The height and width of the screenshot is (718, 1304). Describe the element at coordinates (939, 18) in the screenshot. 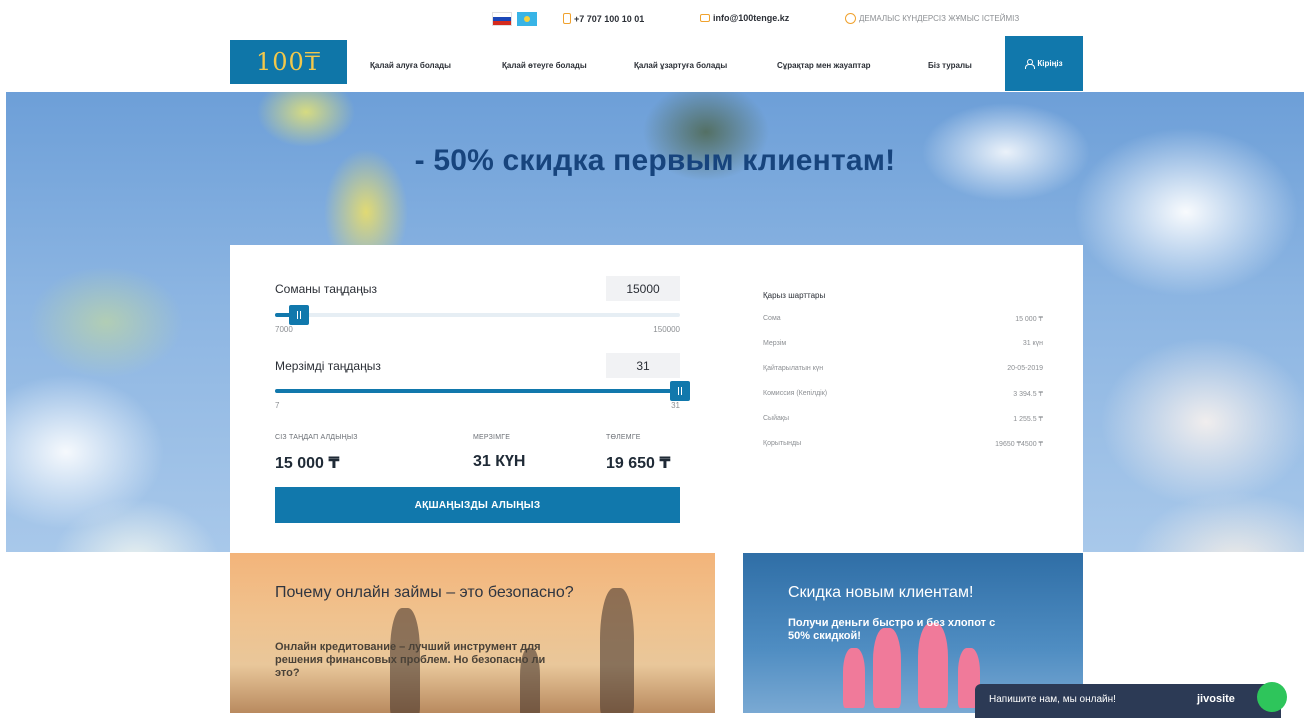

I see `working-hours-text: ДЕМАЛЫС КҮНДЕРСІЗ ЖҰМЫС ІСТЕЙМІЗ` at that location.